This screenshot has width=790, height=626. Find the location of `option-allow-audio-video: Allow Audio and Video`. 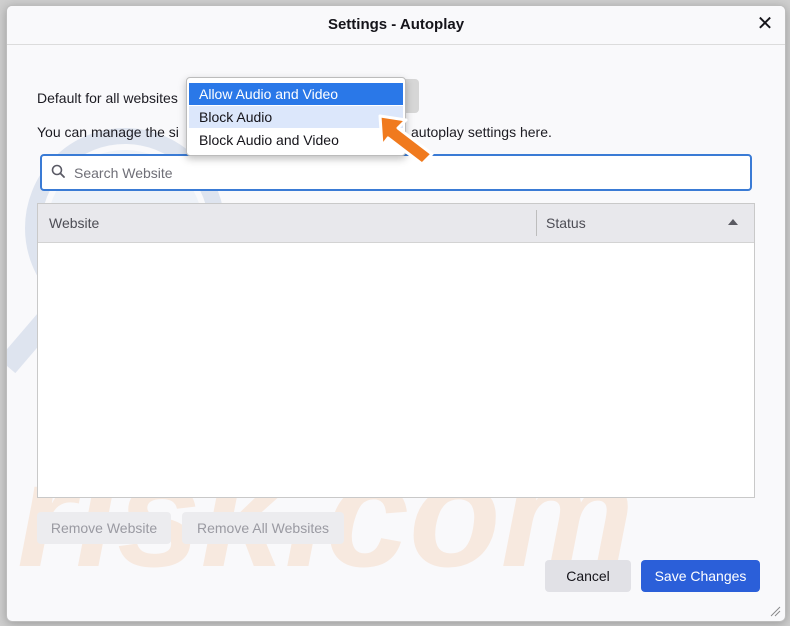

option-allow-audio-video: Allow Audio and Video is located at coordinates (296, 94).